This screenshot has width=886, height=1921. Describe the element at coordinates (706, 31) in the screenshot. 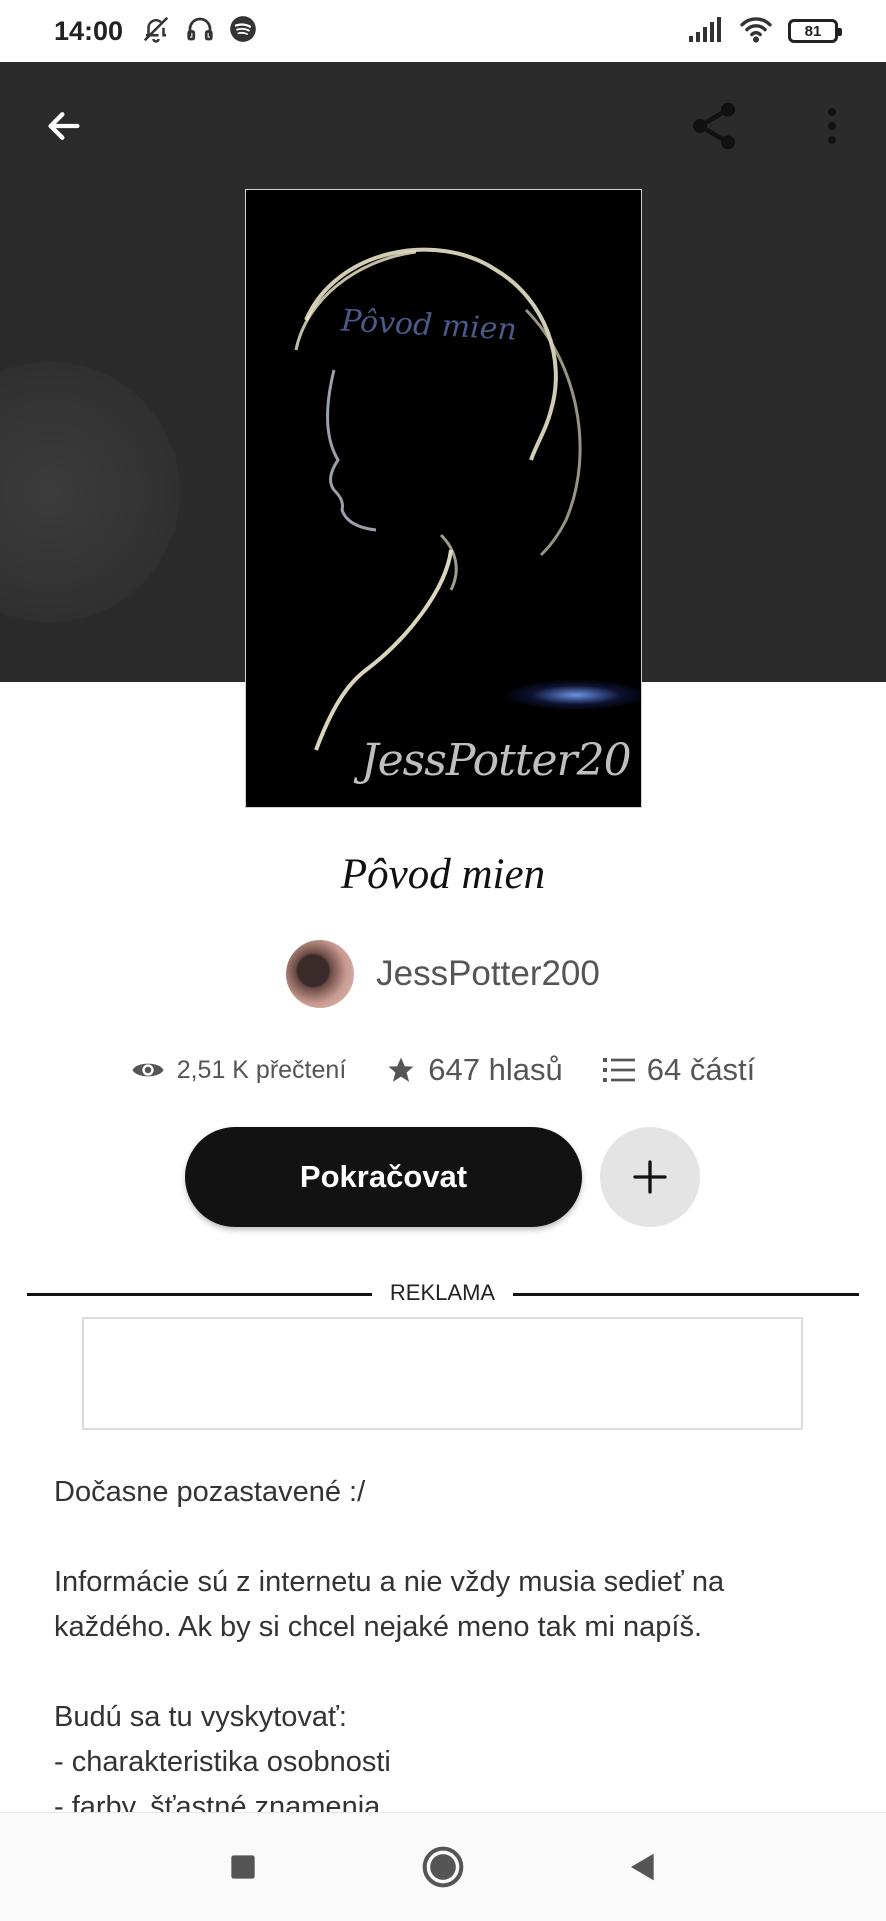

I see `signal-icon` at that location.